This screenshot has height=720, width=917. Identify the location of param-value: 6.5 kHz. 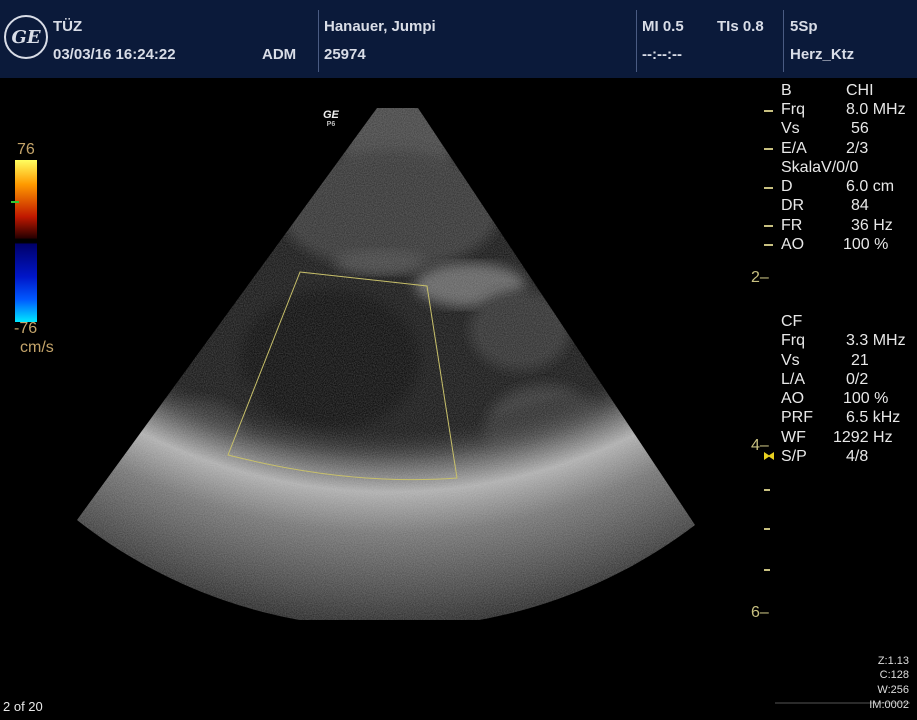
(873, 417).